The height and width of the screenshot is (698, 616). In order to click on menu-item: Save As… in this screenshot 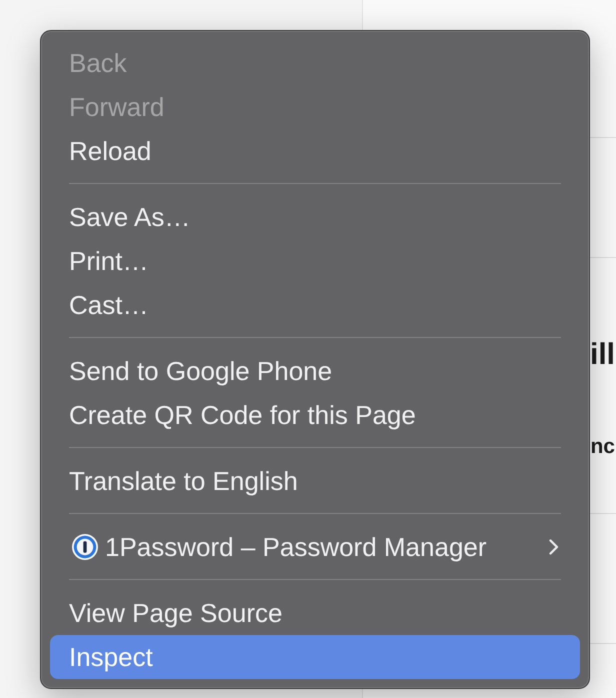, I will do `click(315, 217)`.